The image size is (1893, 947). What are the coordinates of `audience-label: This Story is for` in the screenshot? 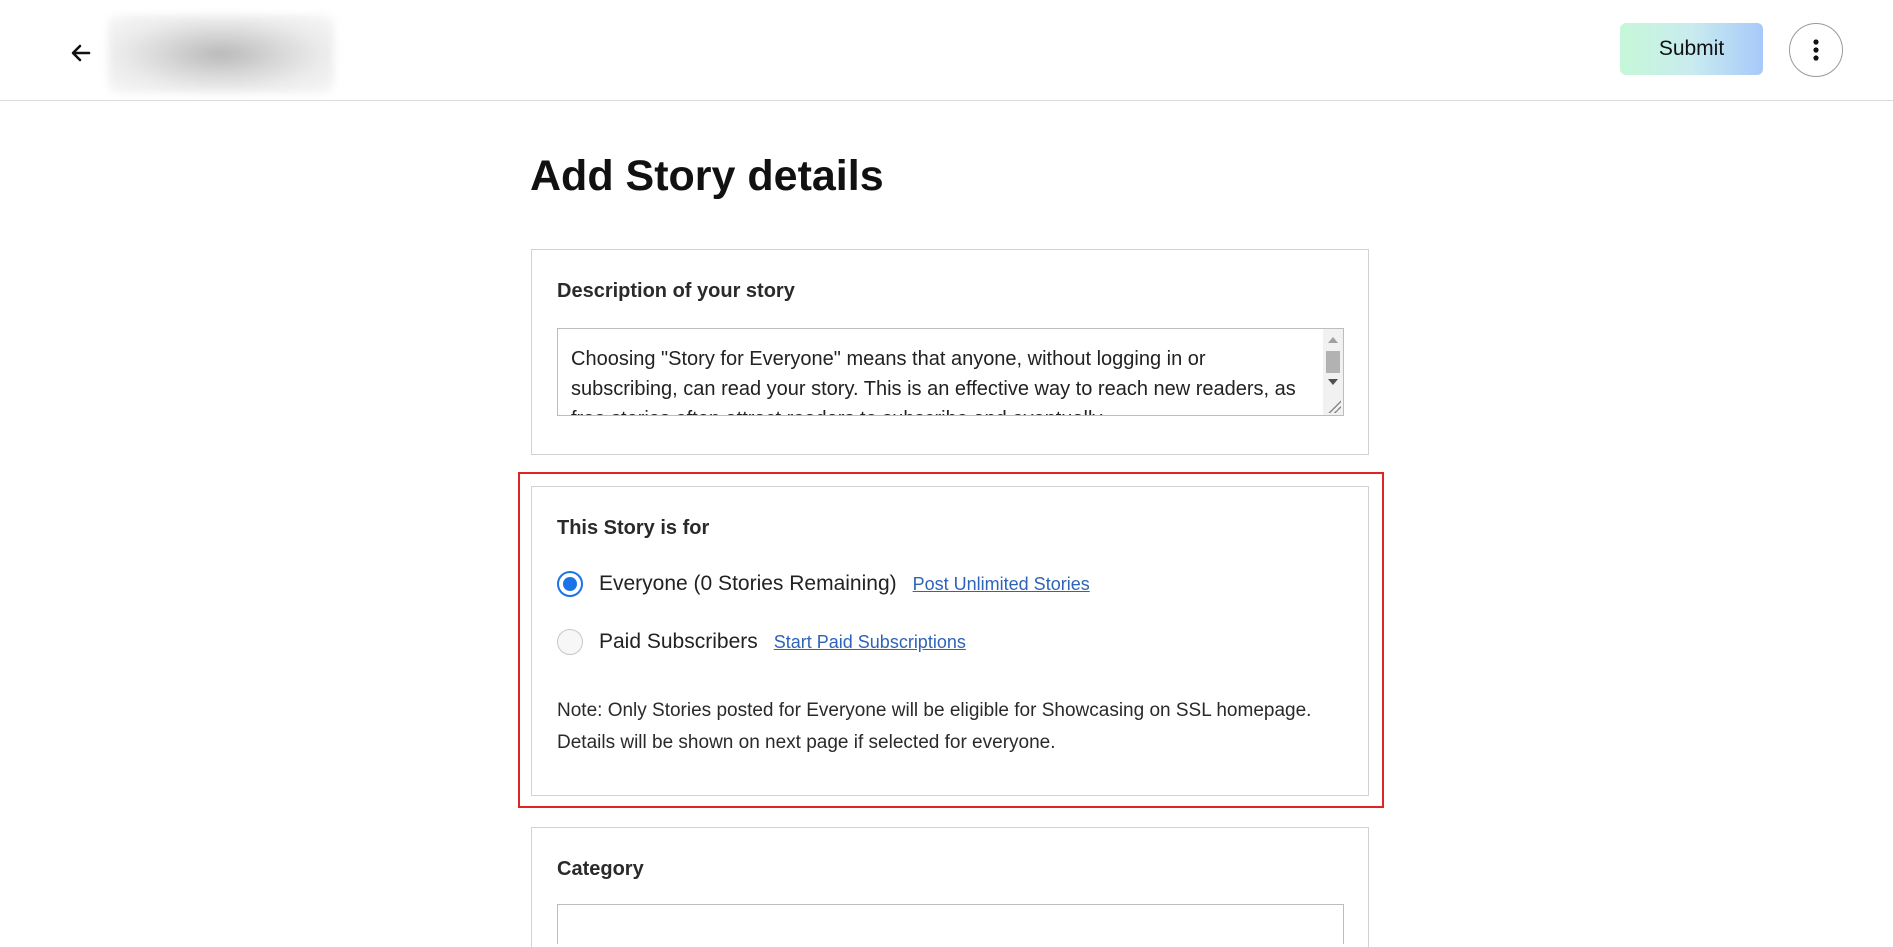 It's located at (633, 528).